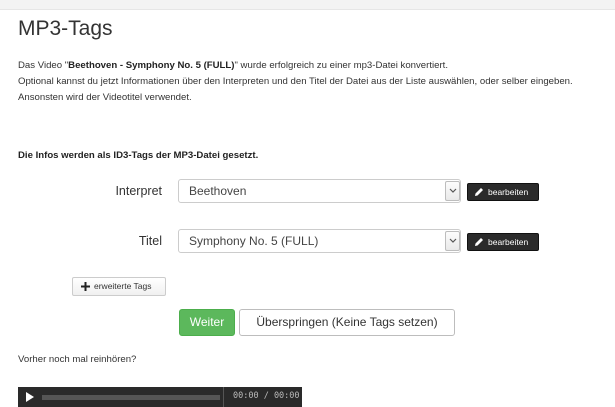  I want to click on top-bar, so click(307, 5).